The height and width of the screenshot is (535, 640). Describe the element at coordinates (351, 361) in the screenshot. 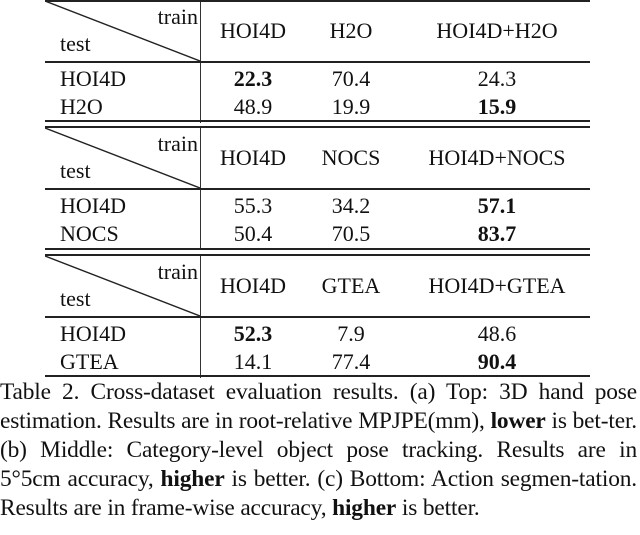

I see `table-cell: 77.4` at that location.